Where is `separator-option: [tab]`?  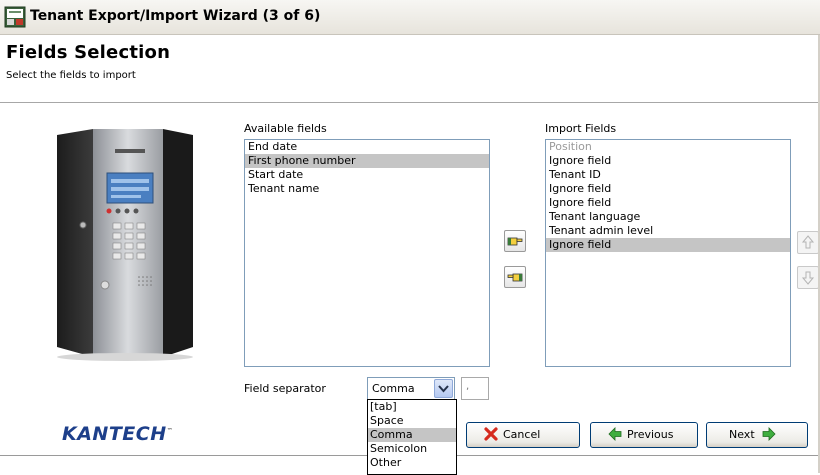
separator-option: [tab] is located at coordinates (412, 407).